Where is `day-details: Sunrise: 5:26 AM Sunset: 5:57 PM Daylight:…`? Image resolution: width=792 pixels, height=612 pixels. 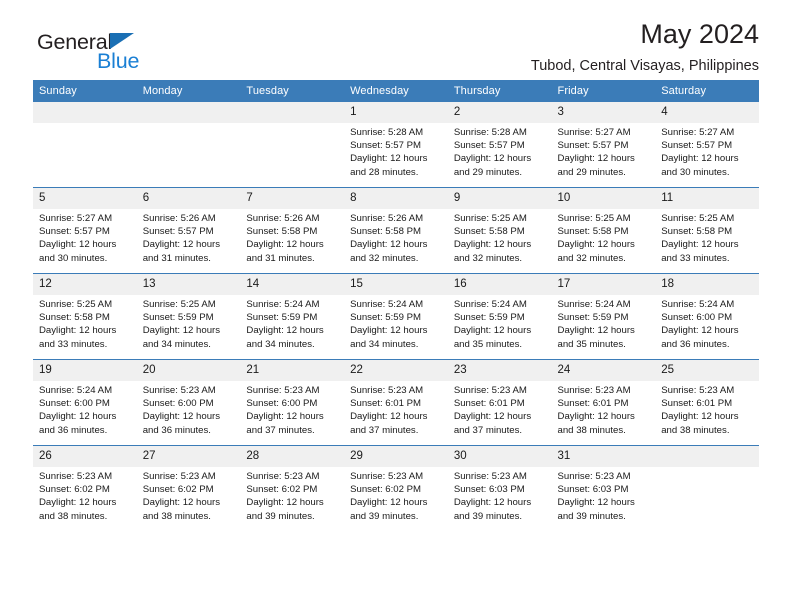
day-details: Sunrise: 5:26 AM Sunset: 5:57 PM Daylight:… is located at coordinates (189, 237).